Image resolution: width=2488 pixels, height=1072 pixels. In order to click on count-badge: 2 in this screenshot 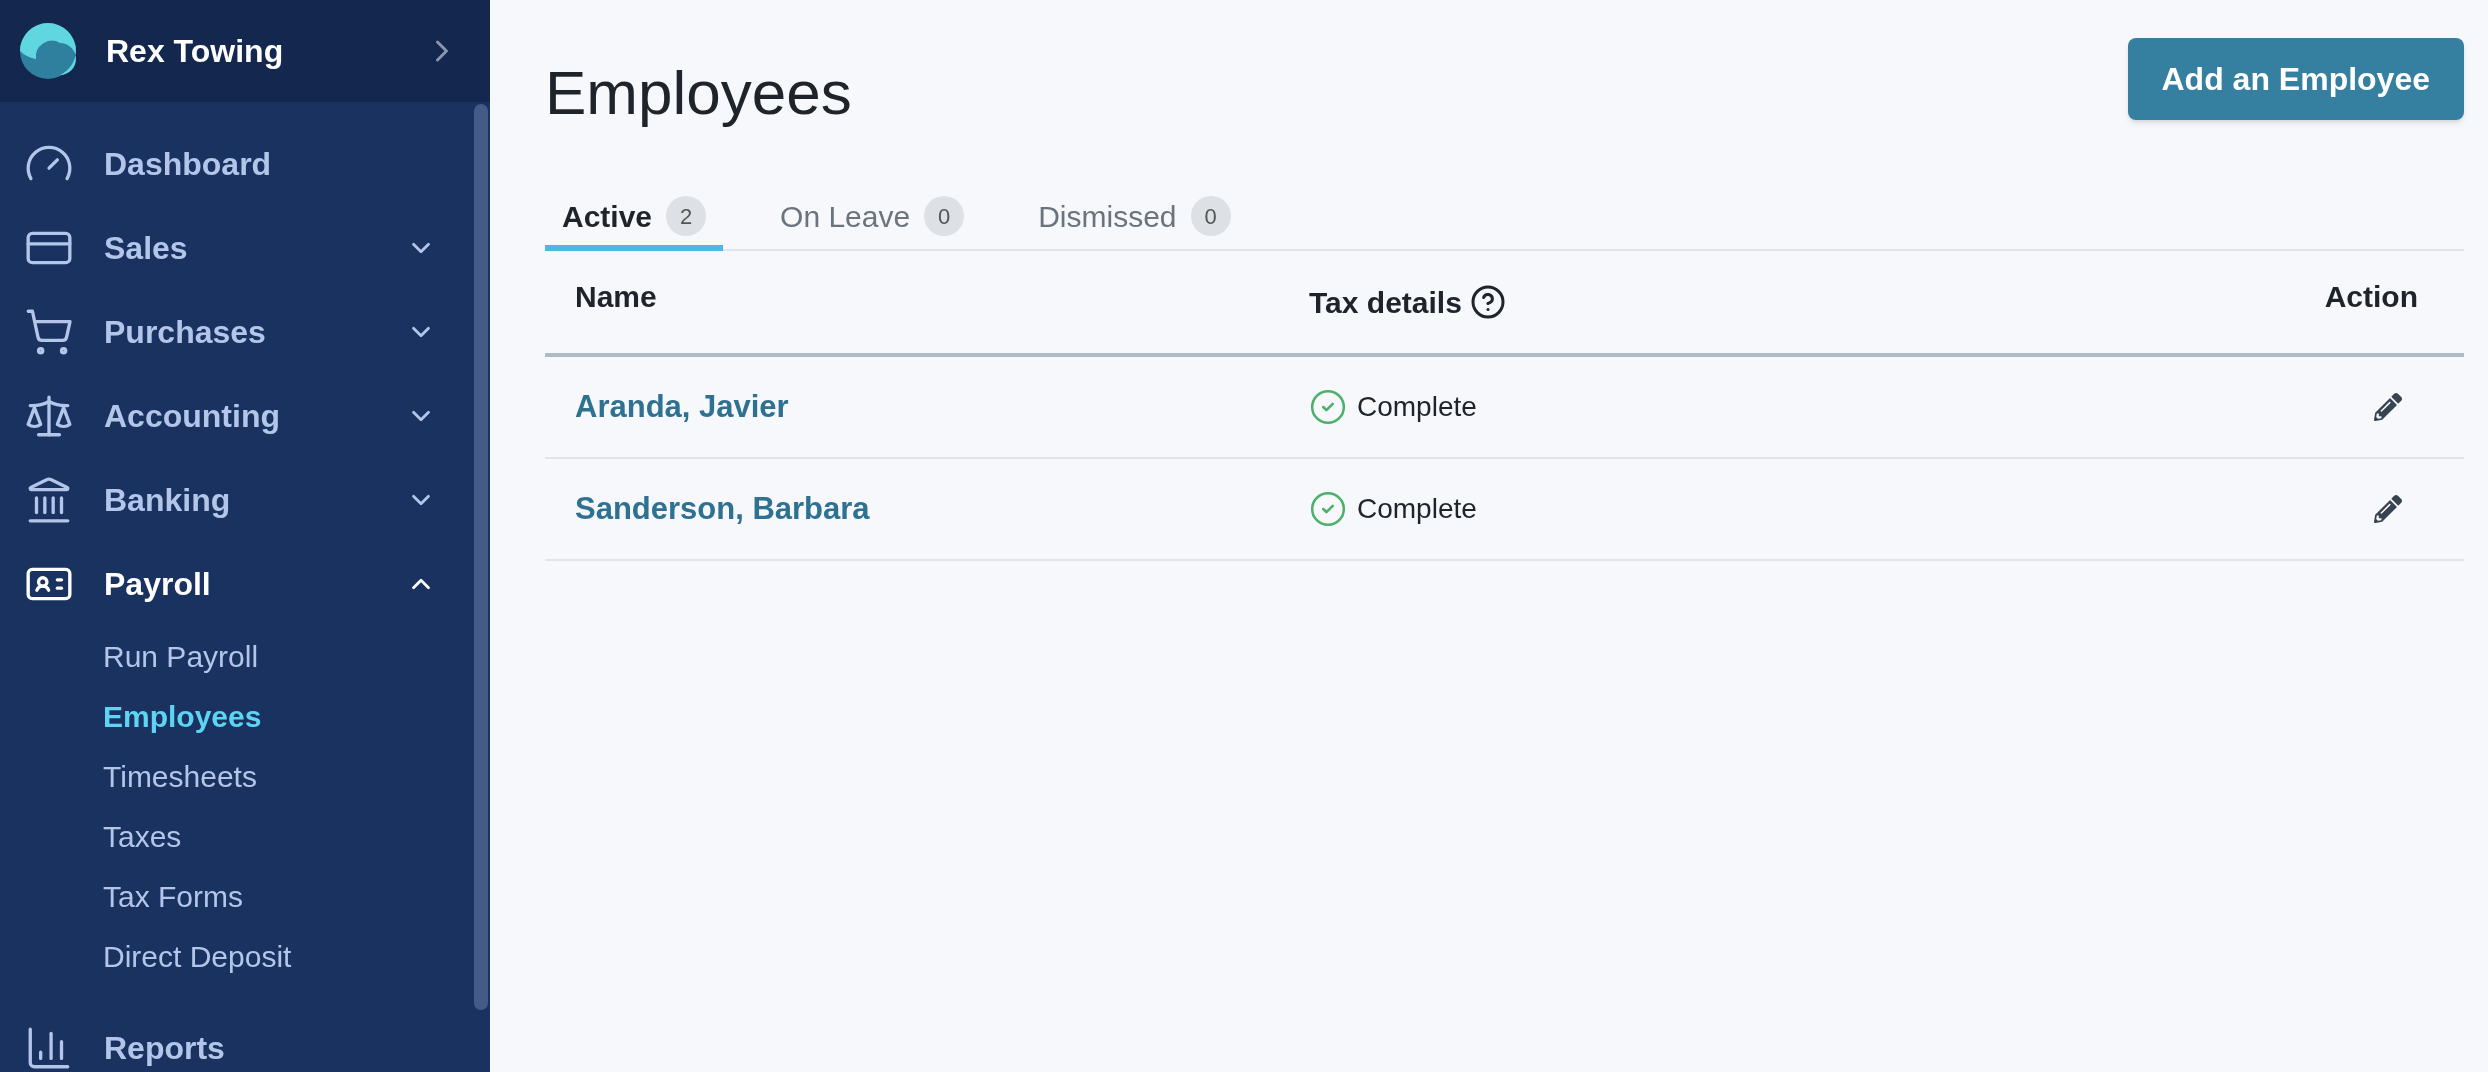, I will do `click(686, 216)`.